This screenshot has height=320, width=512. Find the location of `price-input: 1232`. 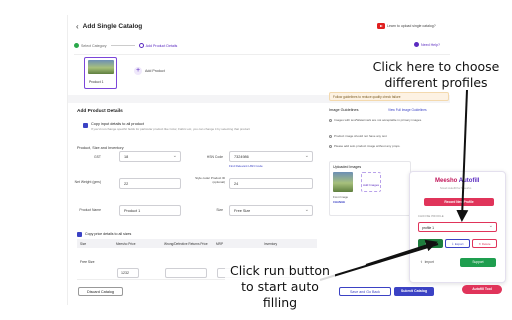

price-input: 1232 is located at coordinates (128, 273).